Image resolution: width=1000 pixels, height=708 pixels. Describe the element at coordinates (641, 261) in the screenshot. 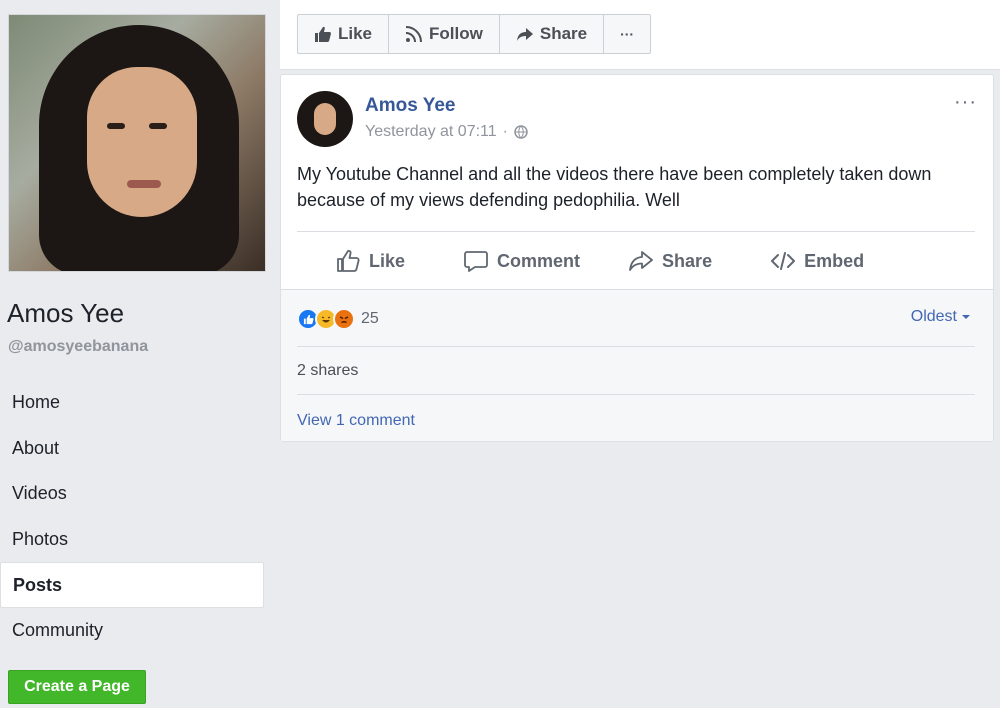

I see `share-outline-icon` at that location.